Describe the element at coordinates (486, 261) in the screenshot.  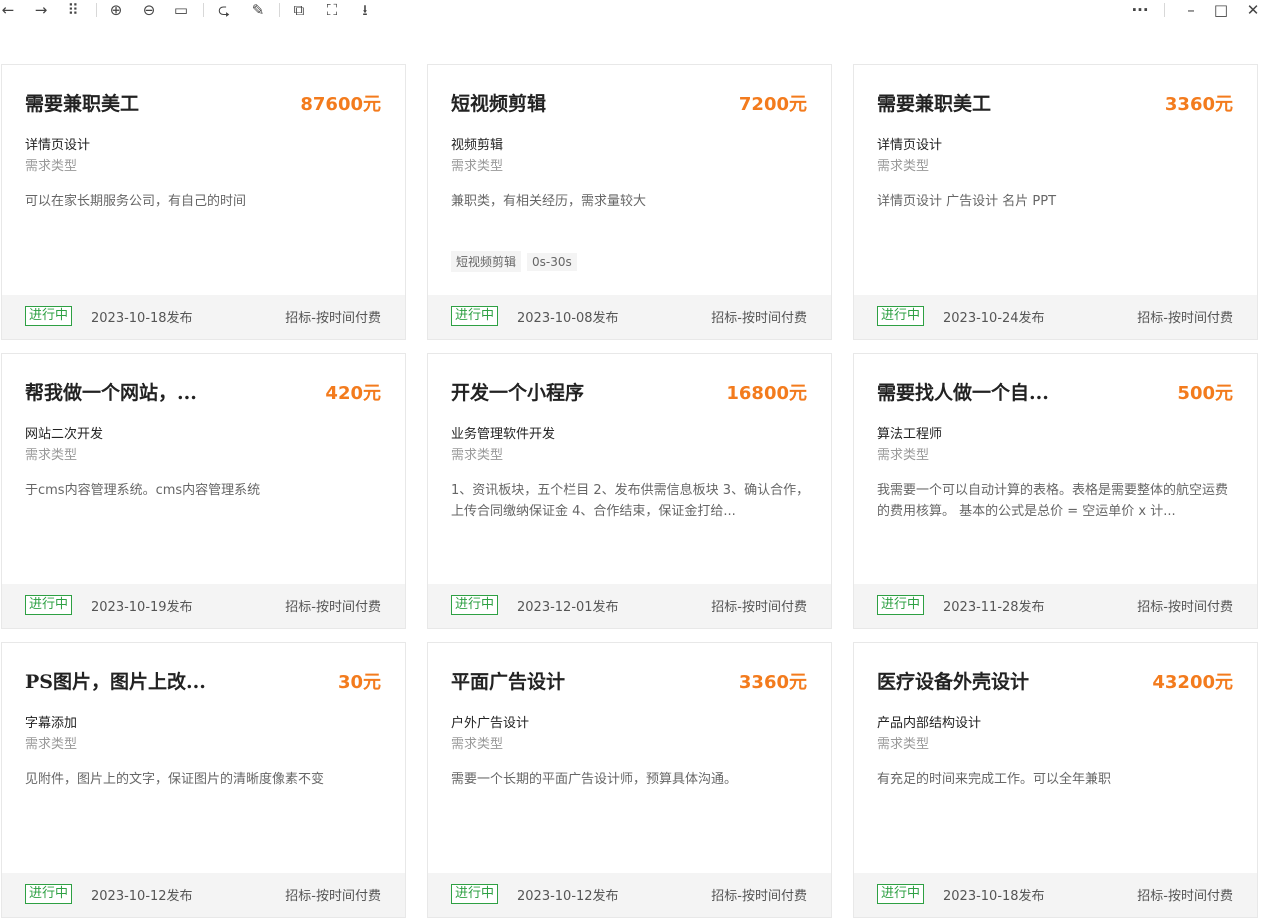
I see `tag-chip: 短视频剪辑` at that location.